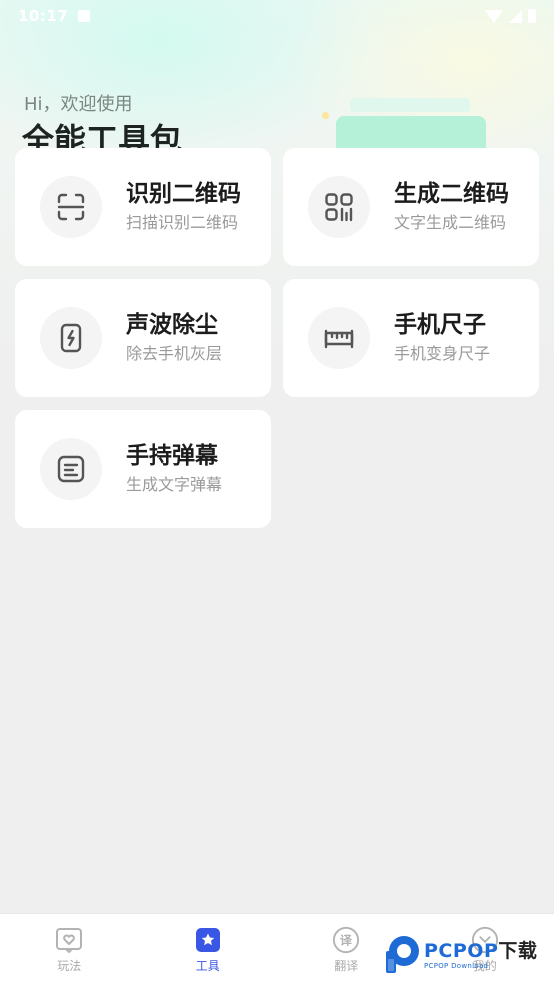 This screenshot has height=984, width=554. I want to click on watermark-brand: PCPOP, so click(461, 951).